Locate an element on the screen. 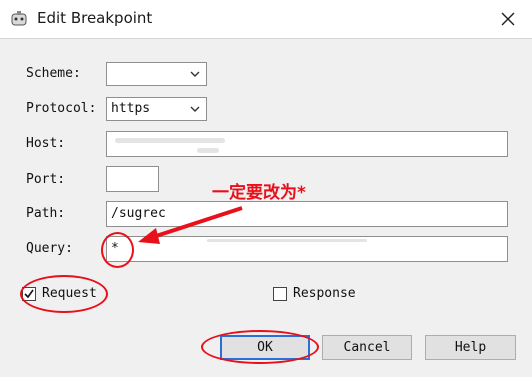 This screenshot has height=377, width=532. redacted-host is located at coordinates (170, 140).